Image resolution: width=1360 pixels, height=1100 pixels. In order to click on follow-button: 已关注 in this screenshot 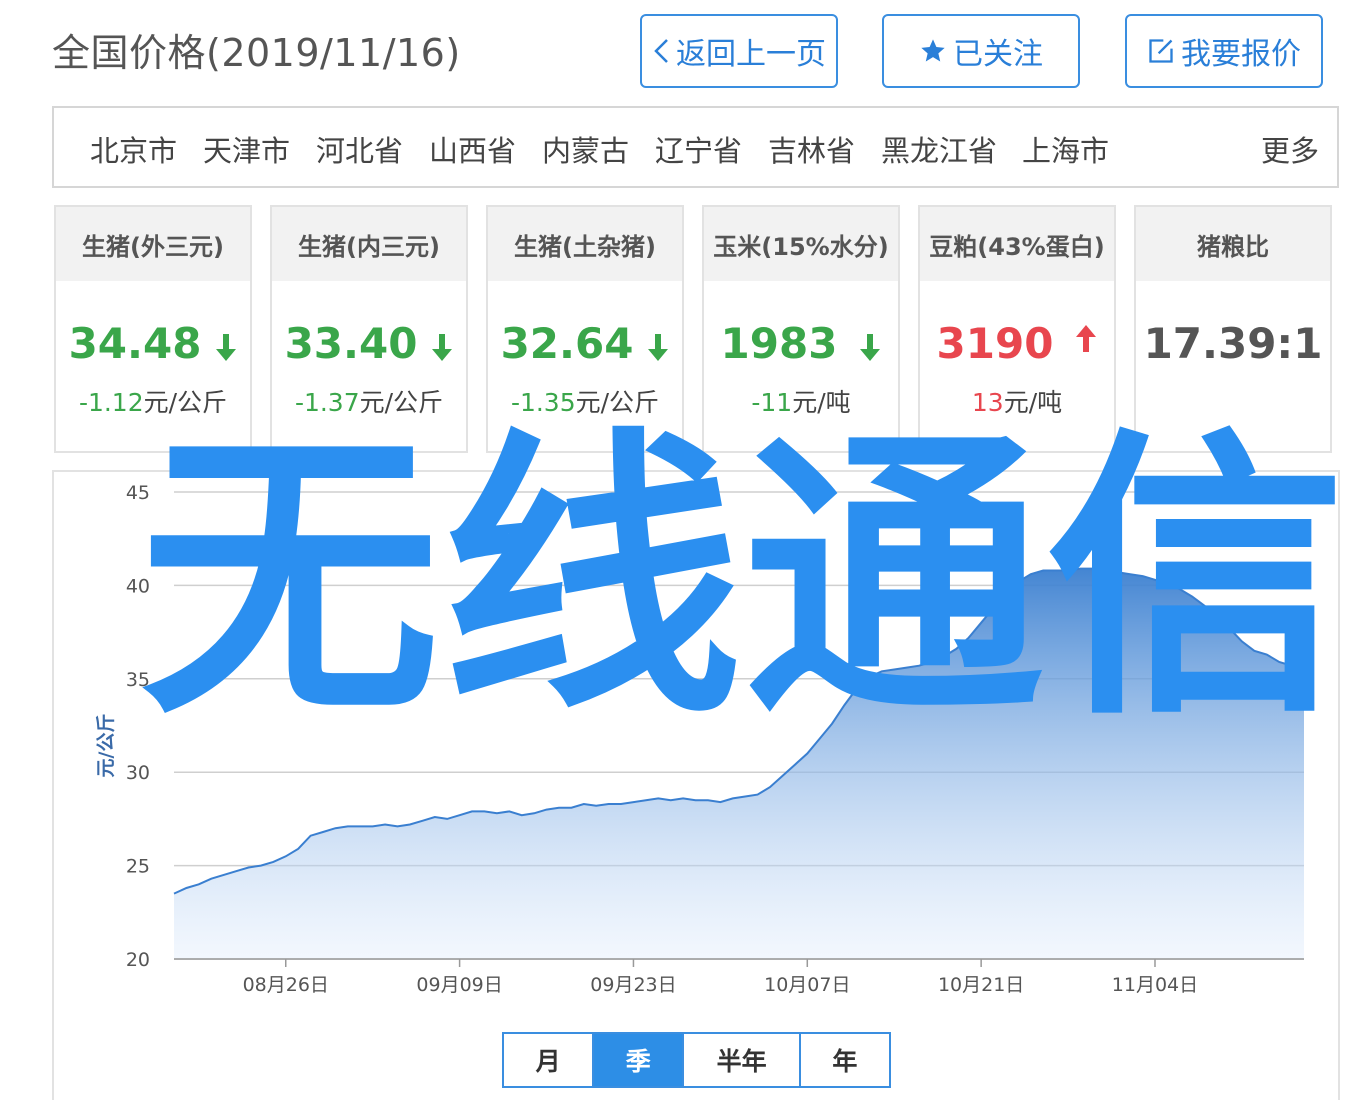, I will do `click(981, 51)`.